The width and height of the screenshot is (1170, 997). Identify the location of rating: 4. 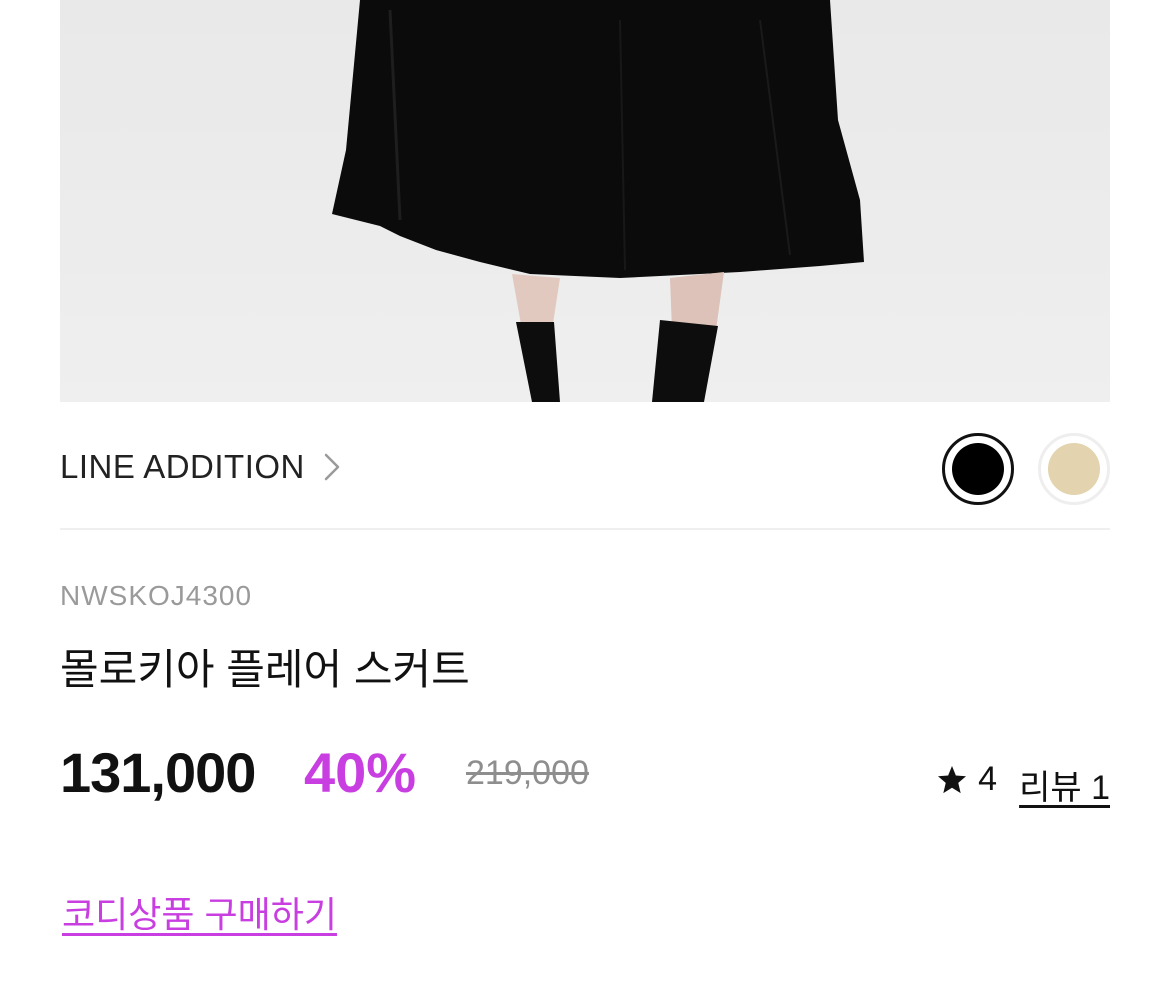
(966, 779).